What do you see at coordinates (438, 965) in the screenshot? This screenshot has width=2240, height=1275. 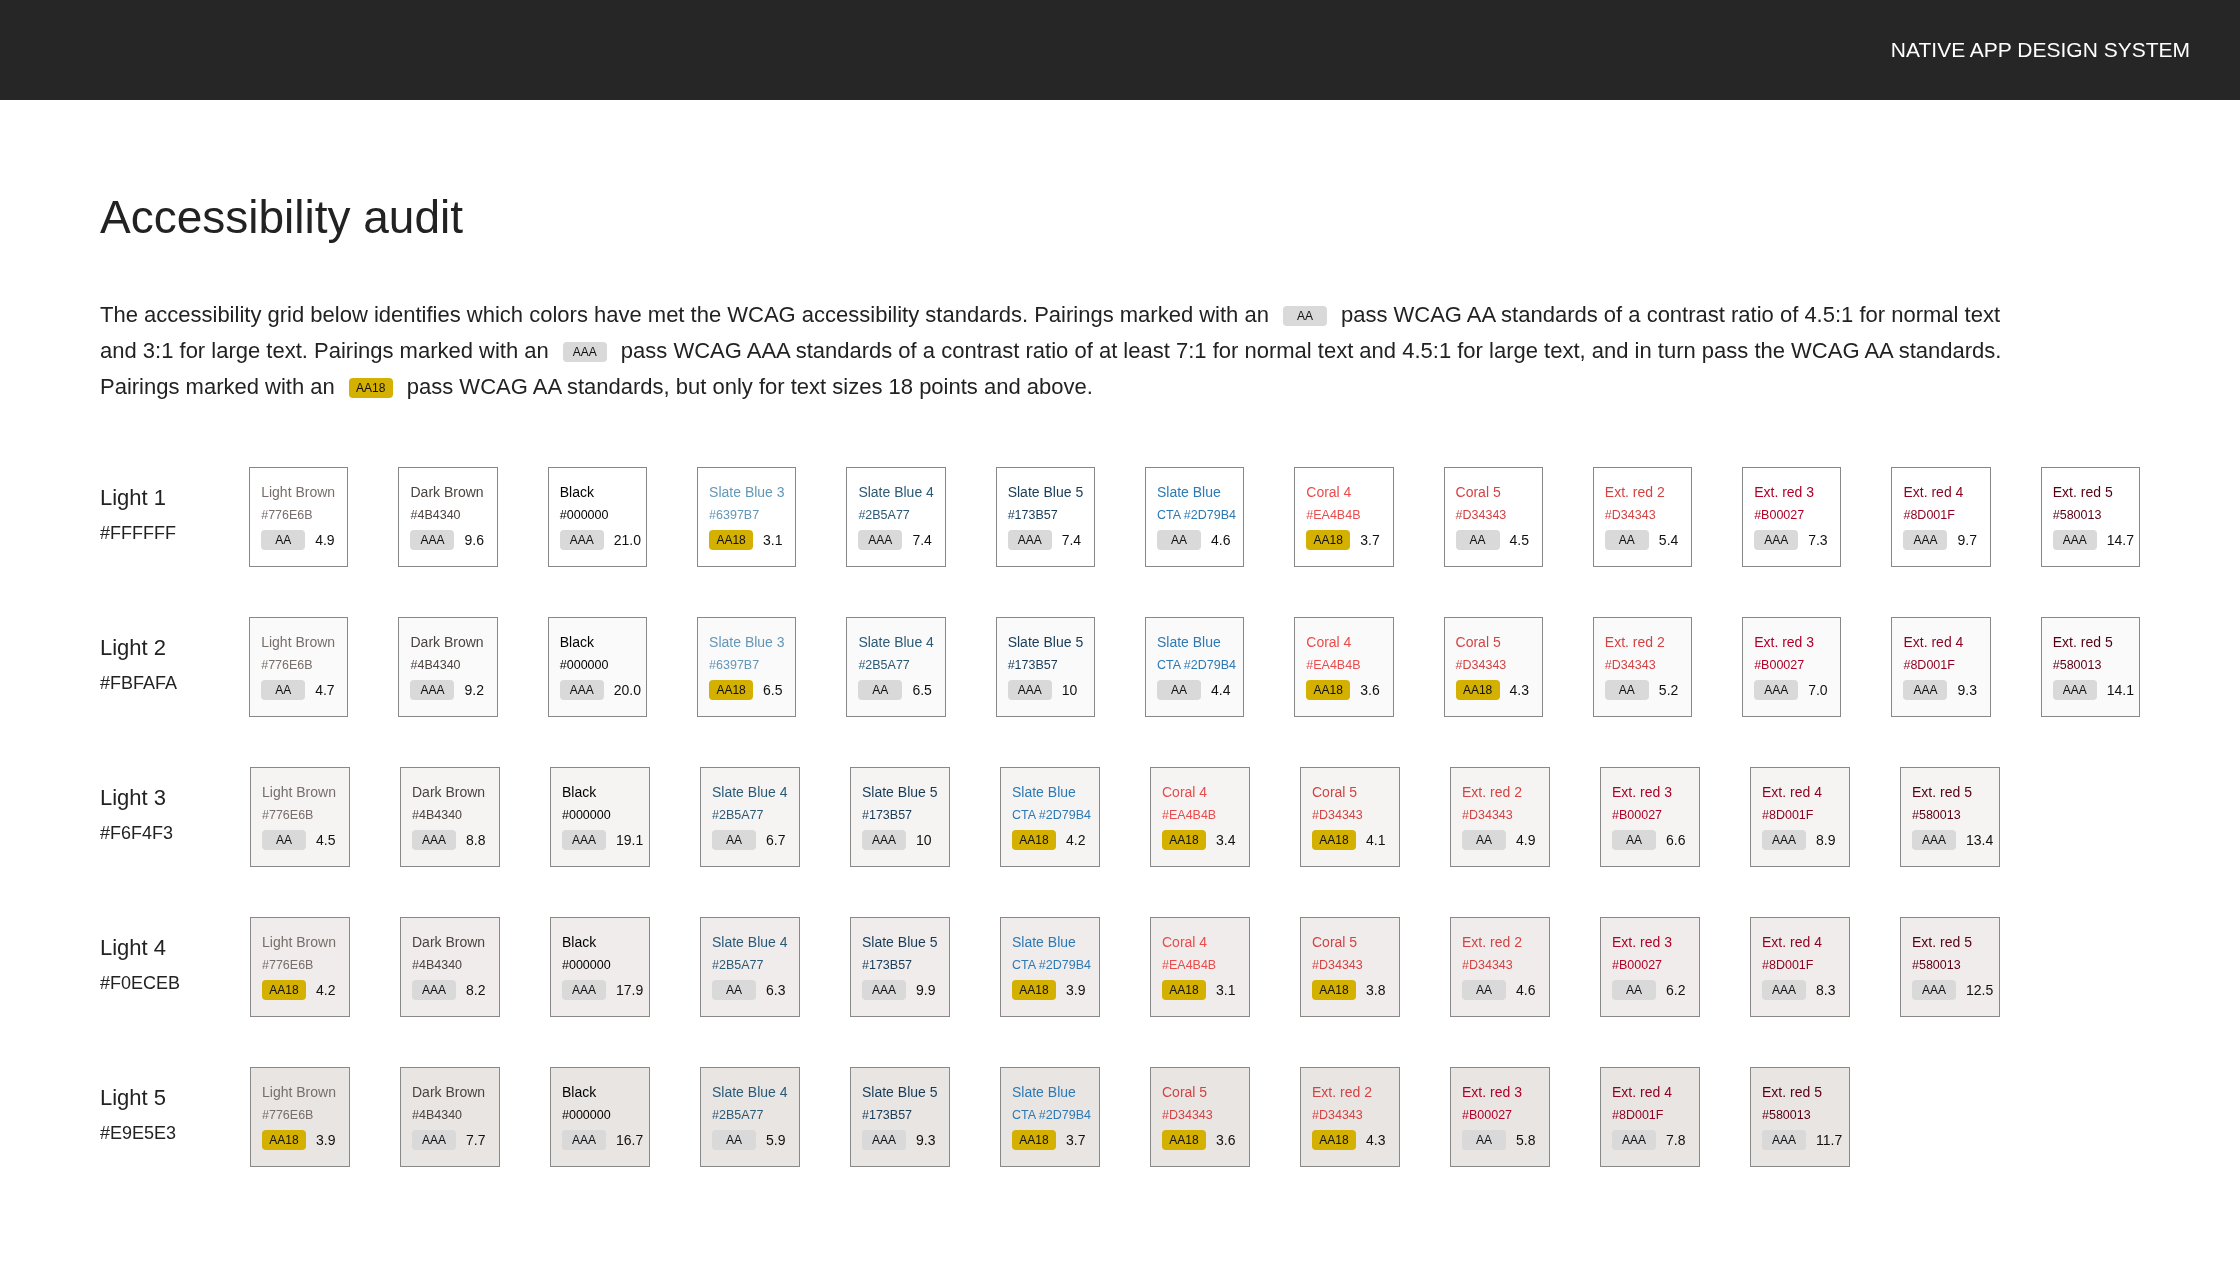 I see `swatch-hex: #4B4340` at bounding box center [438, 965].